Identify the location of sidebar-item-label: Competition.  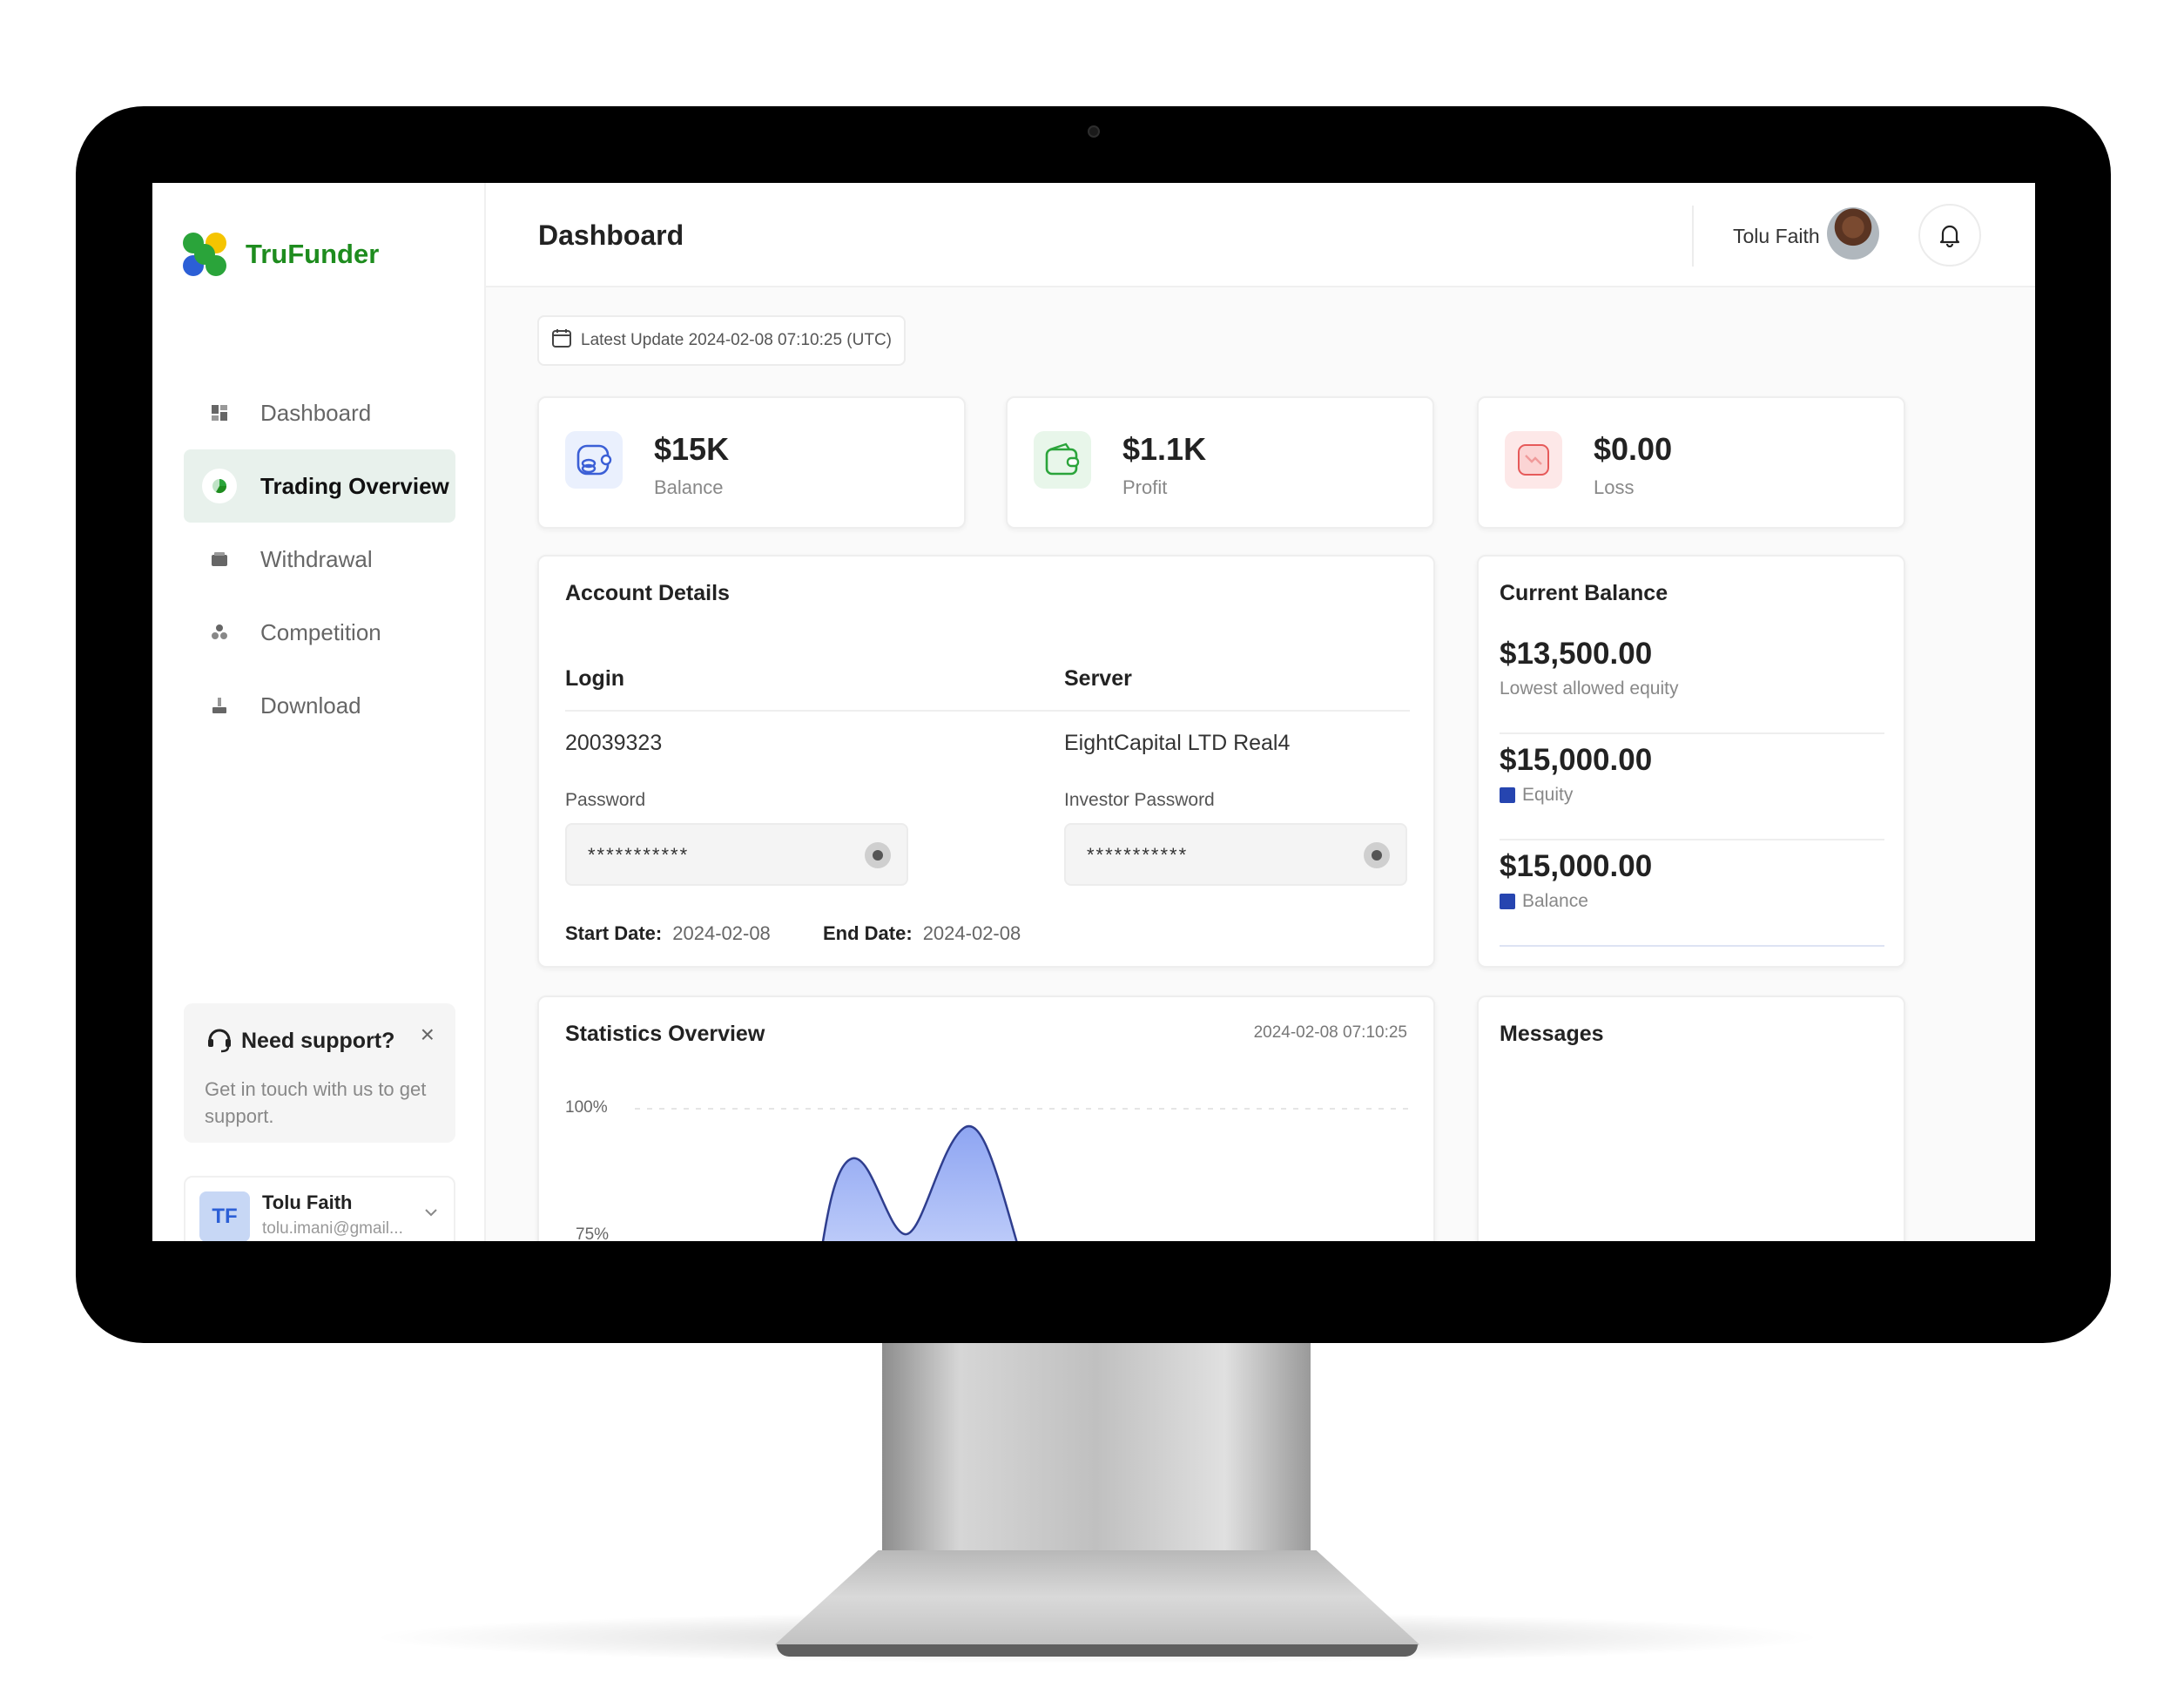
(320, 631).